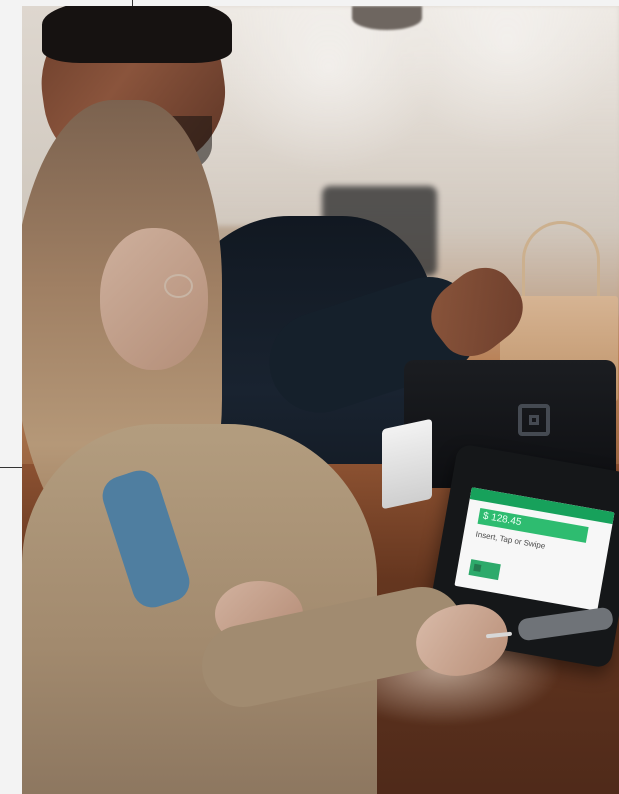 This screenshot has width=619, height=794. What do you see at coordinates (561, 261) in the screenshot?
I see `bag-handle` at bounding box center [561, 261].